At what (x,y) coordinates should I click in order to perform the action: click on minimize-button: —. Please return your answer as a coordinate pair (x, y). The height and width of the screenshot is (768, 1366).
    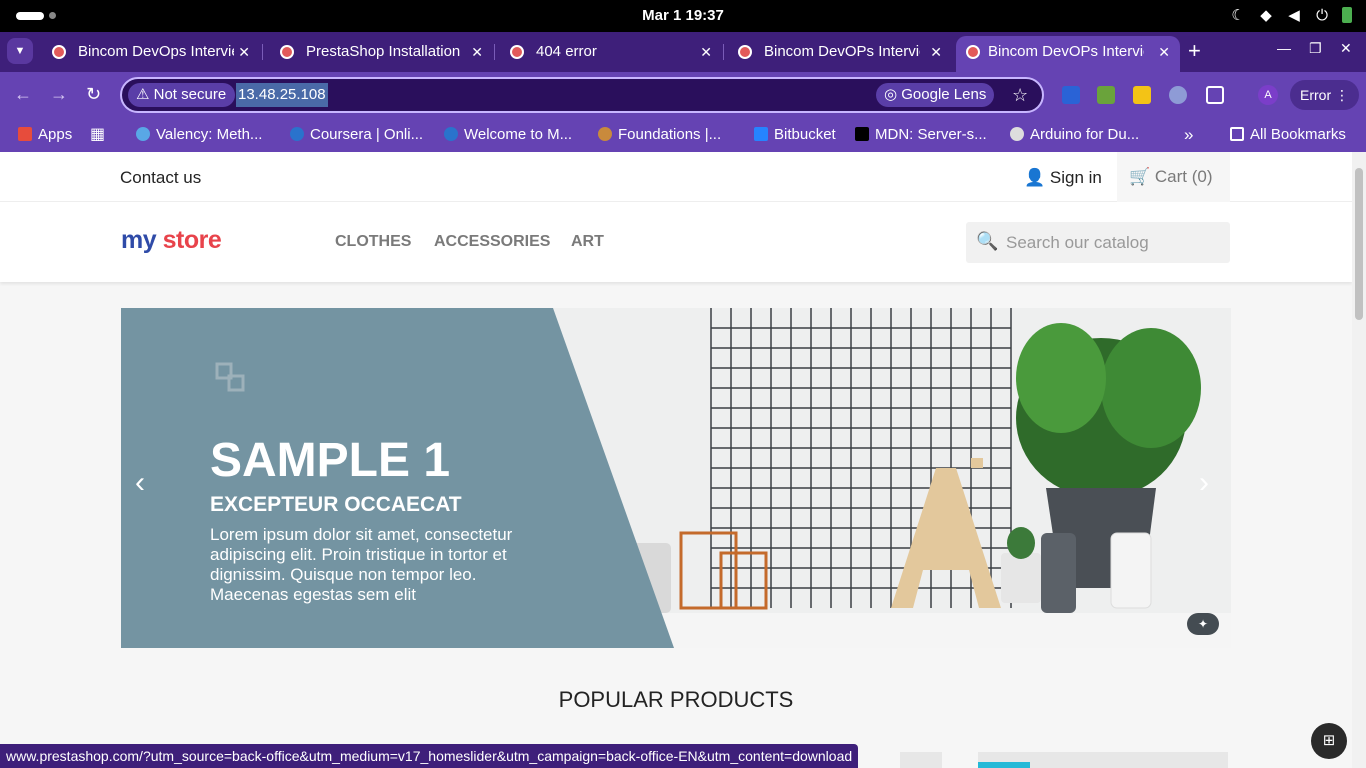
    Looking at the image, I should click on (1284, 48).